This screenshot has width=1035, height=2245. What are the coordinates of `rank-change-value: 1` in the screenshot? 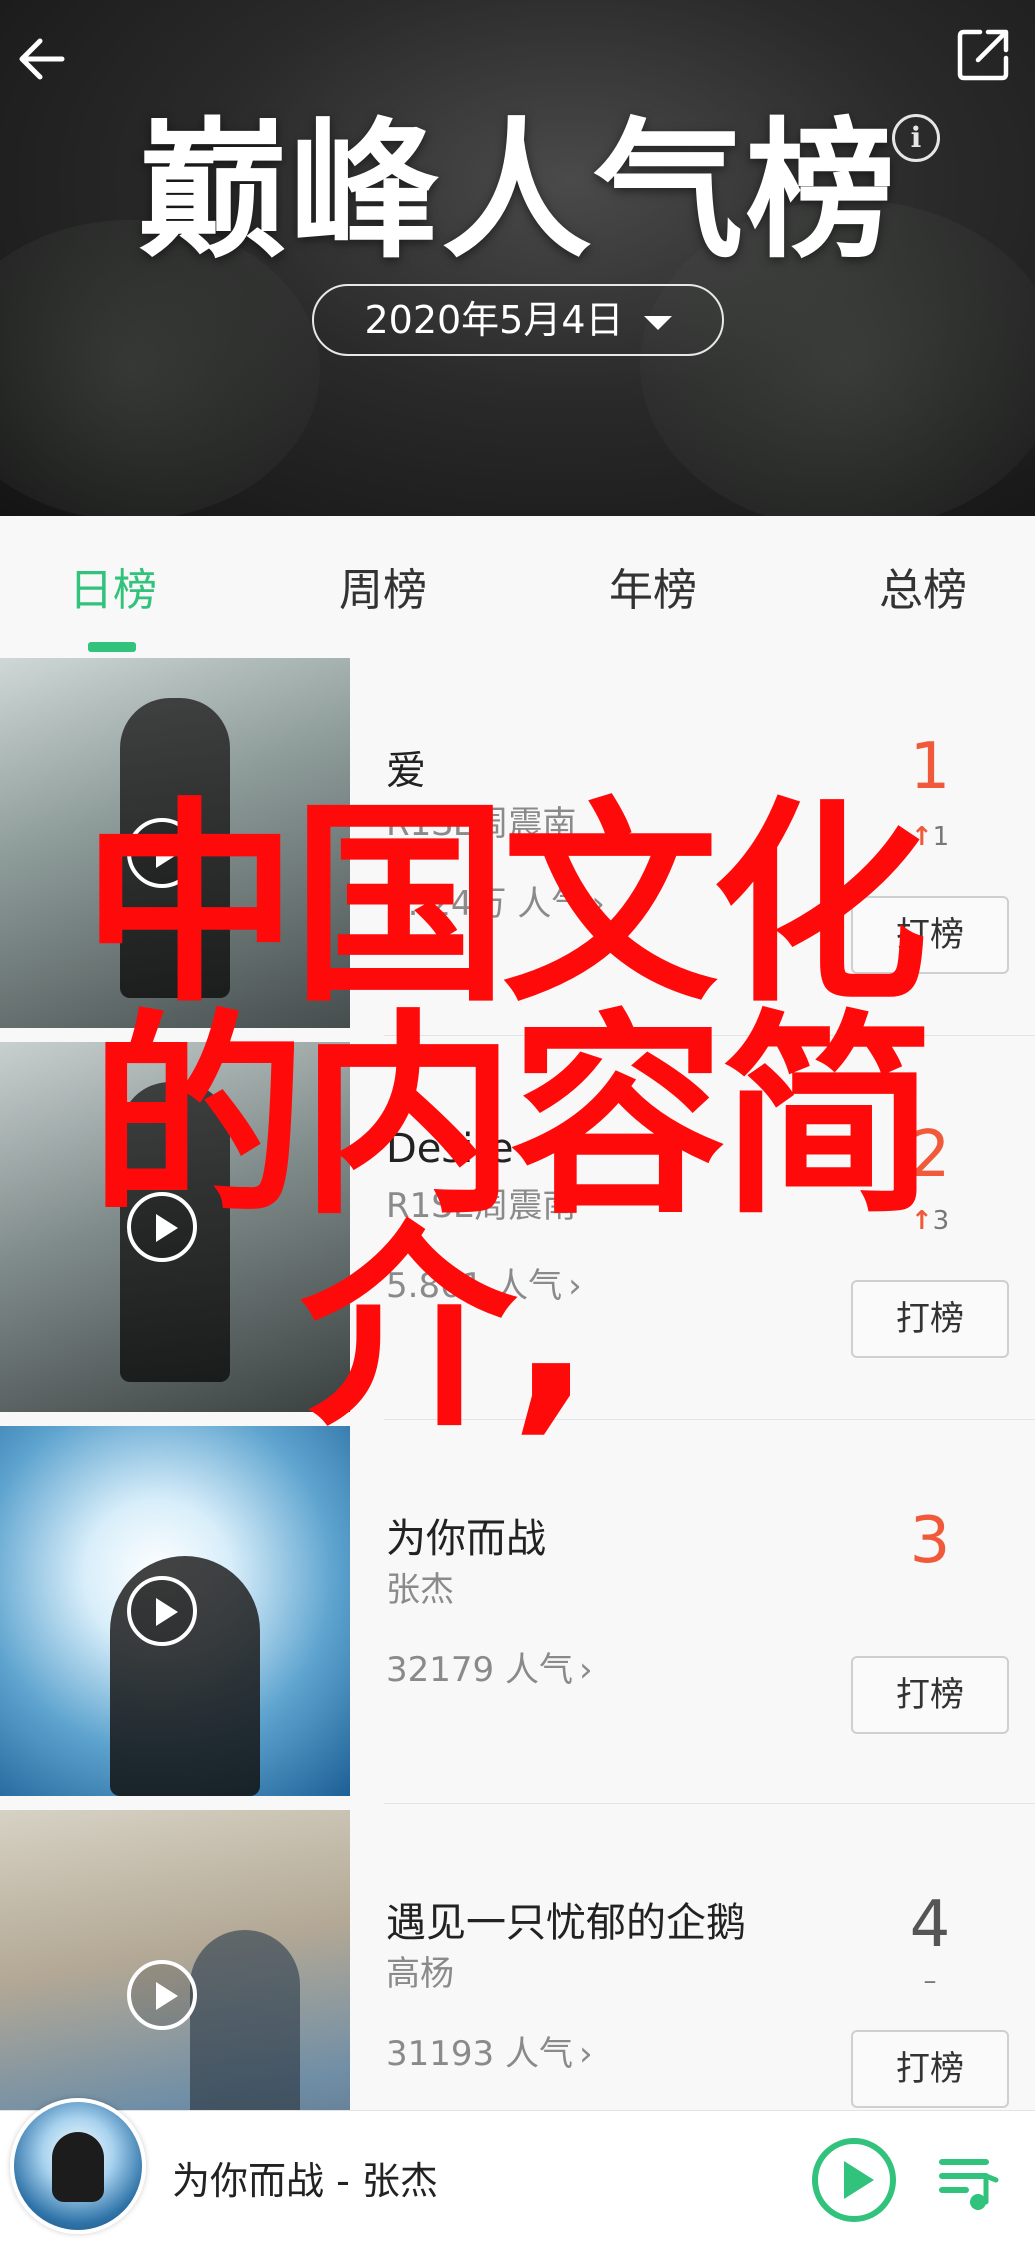 It's located at (941, 837).